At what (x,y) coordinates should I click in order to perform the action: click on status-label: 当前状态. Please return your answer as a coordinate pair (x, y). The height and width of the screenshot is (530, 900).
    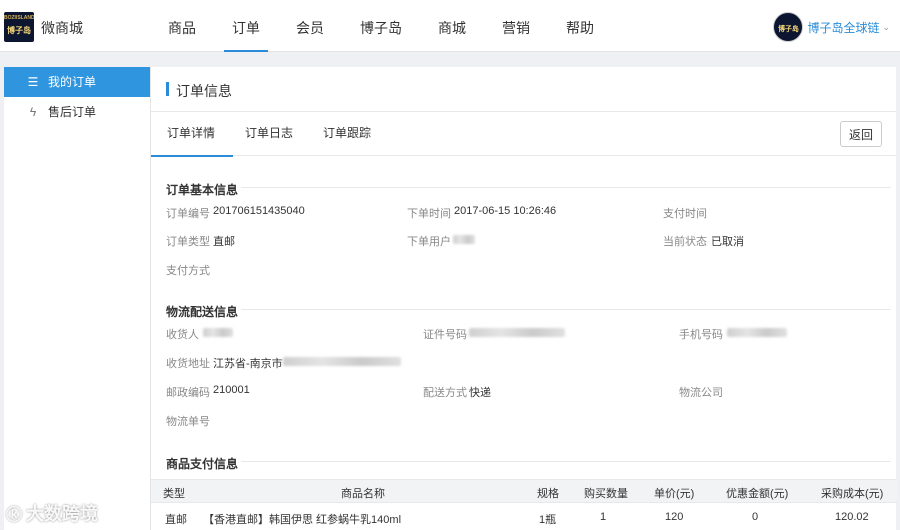
    Looking at the image, I should click on (685, 242).